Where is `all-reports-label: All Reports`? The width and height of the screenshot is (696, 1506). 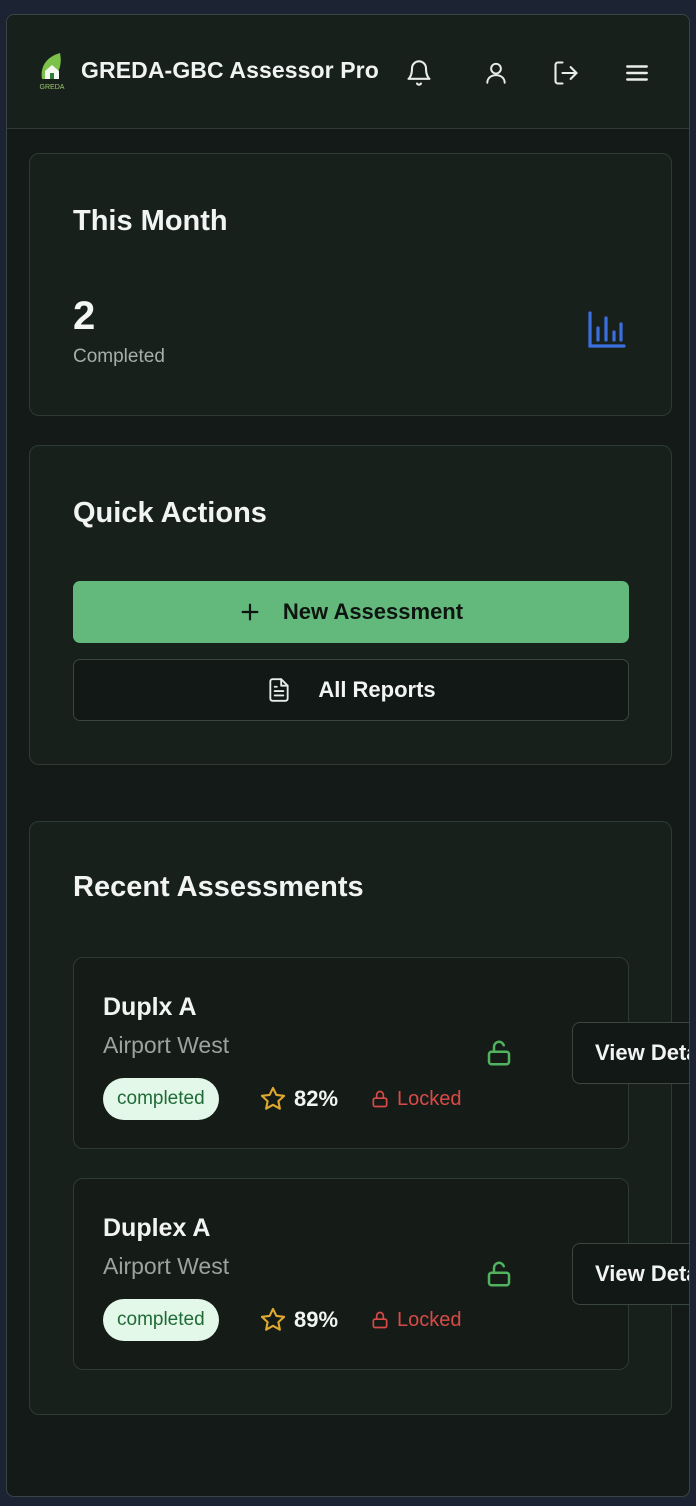
all-reports-label: All Reports is located at coordinates (377, 689).